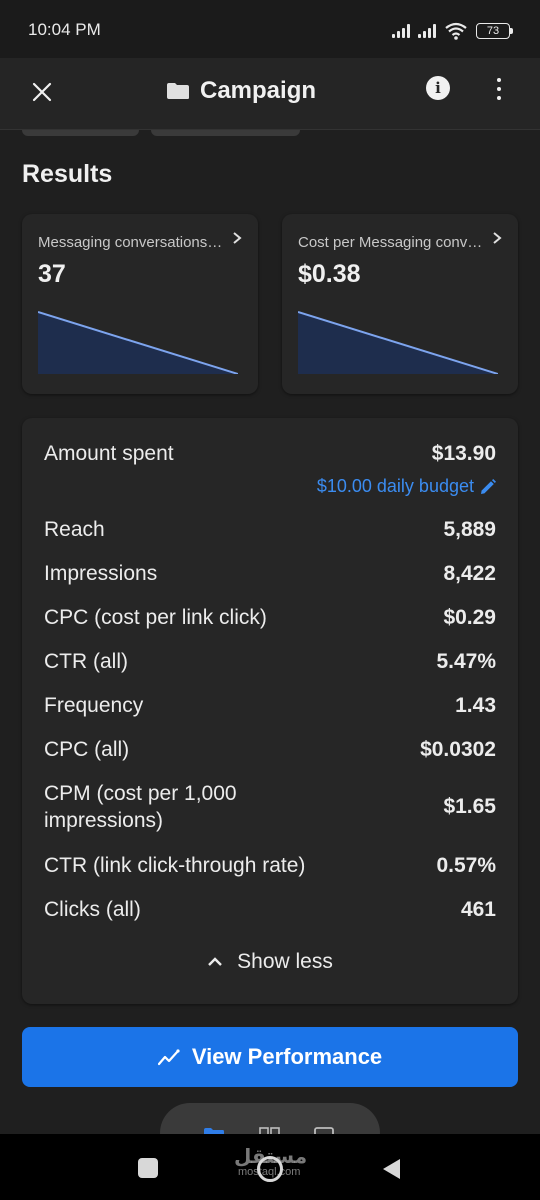 The width and height of the screenshot is (540, 1200). I want to click on stat-value: 0.57%, so click(466, 865).